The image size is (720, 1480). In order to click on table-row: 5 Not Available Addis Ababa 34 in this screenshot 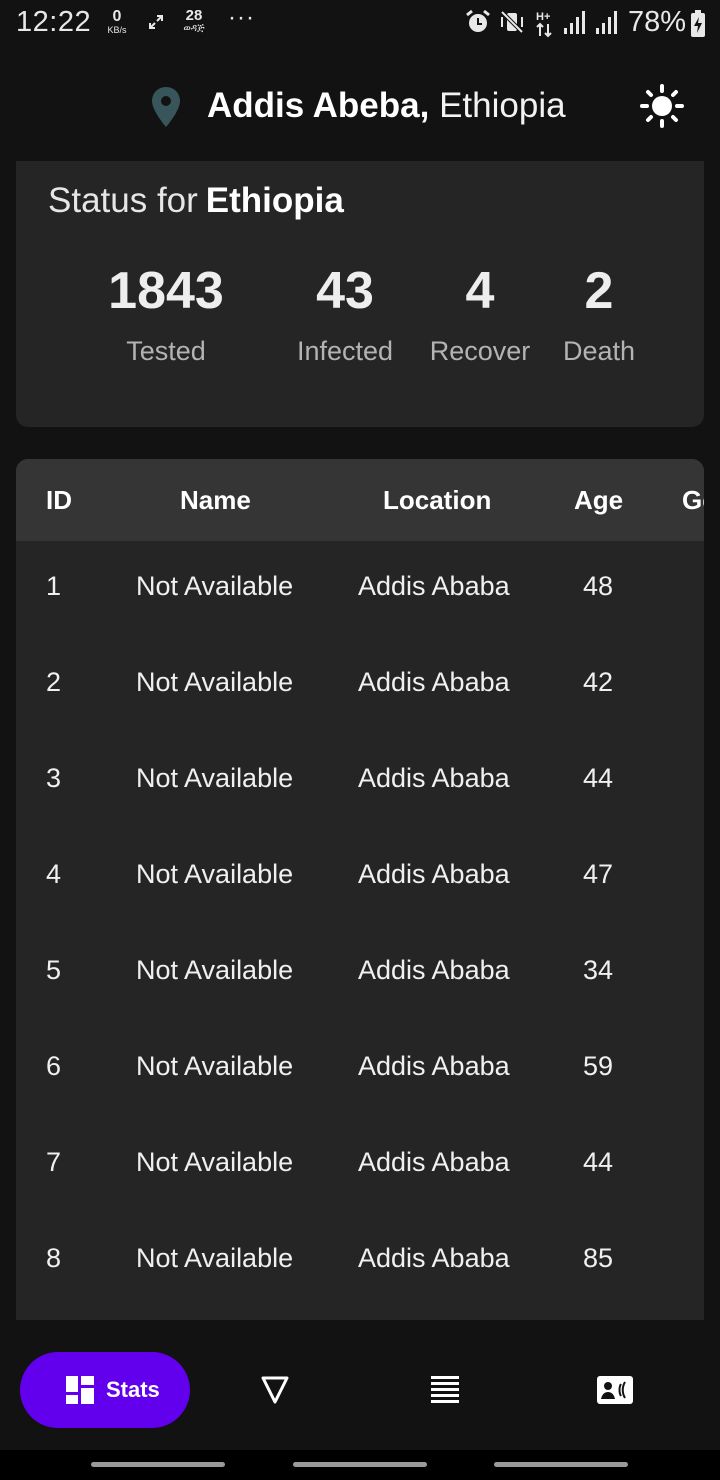, I will do `click(360, 973)`.